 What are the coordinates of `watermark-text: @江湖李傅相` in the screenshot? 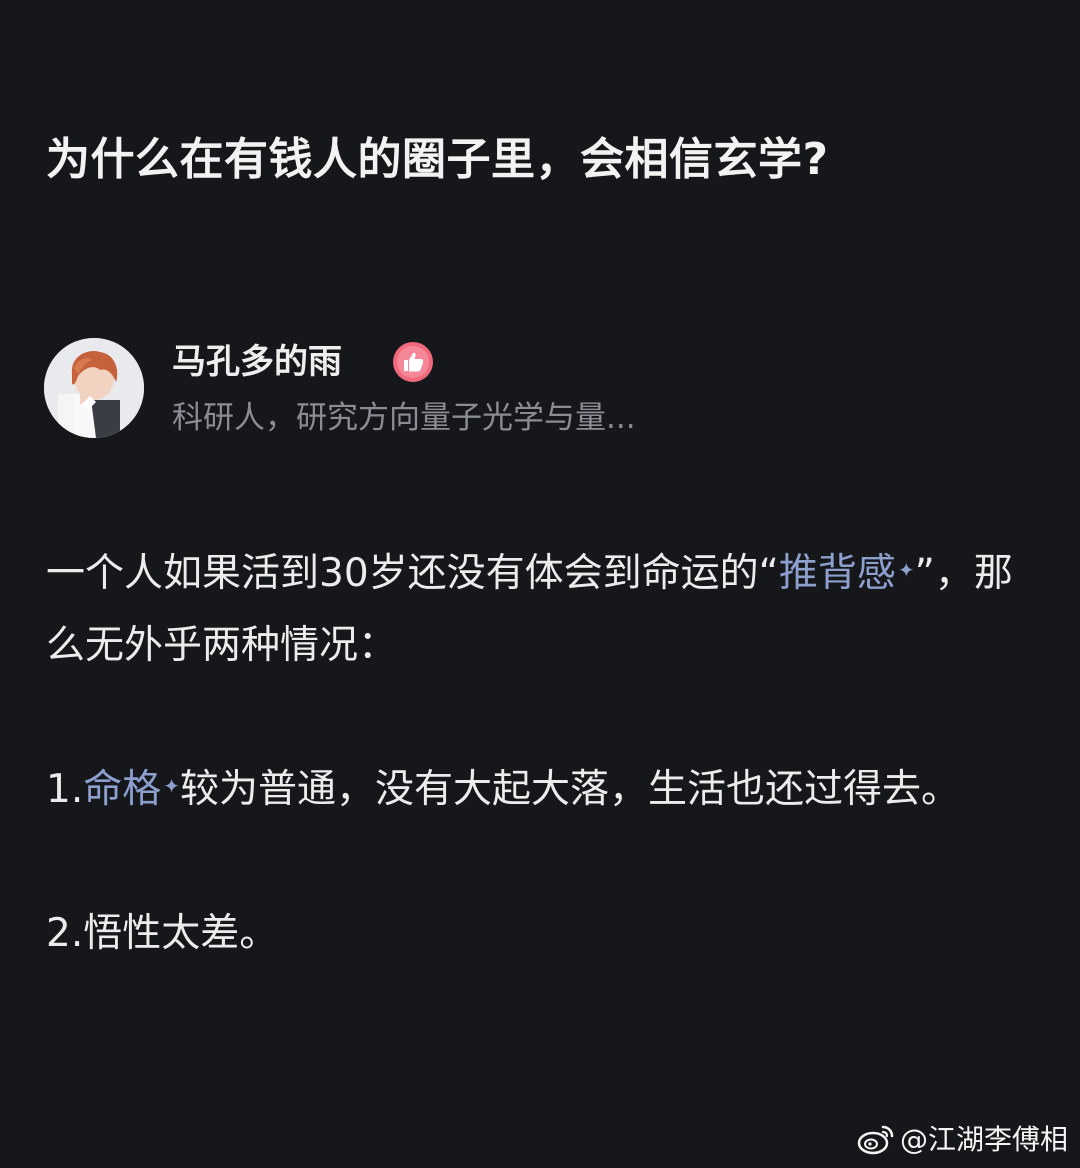 It's located at (983, 1139).